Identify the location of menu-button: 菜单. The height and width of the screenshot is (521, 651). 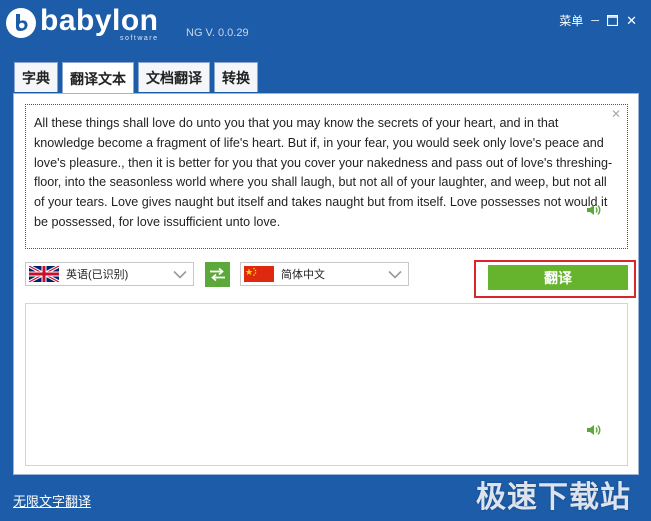
(571, 20).